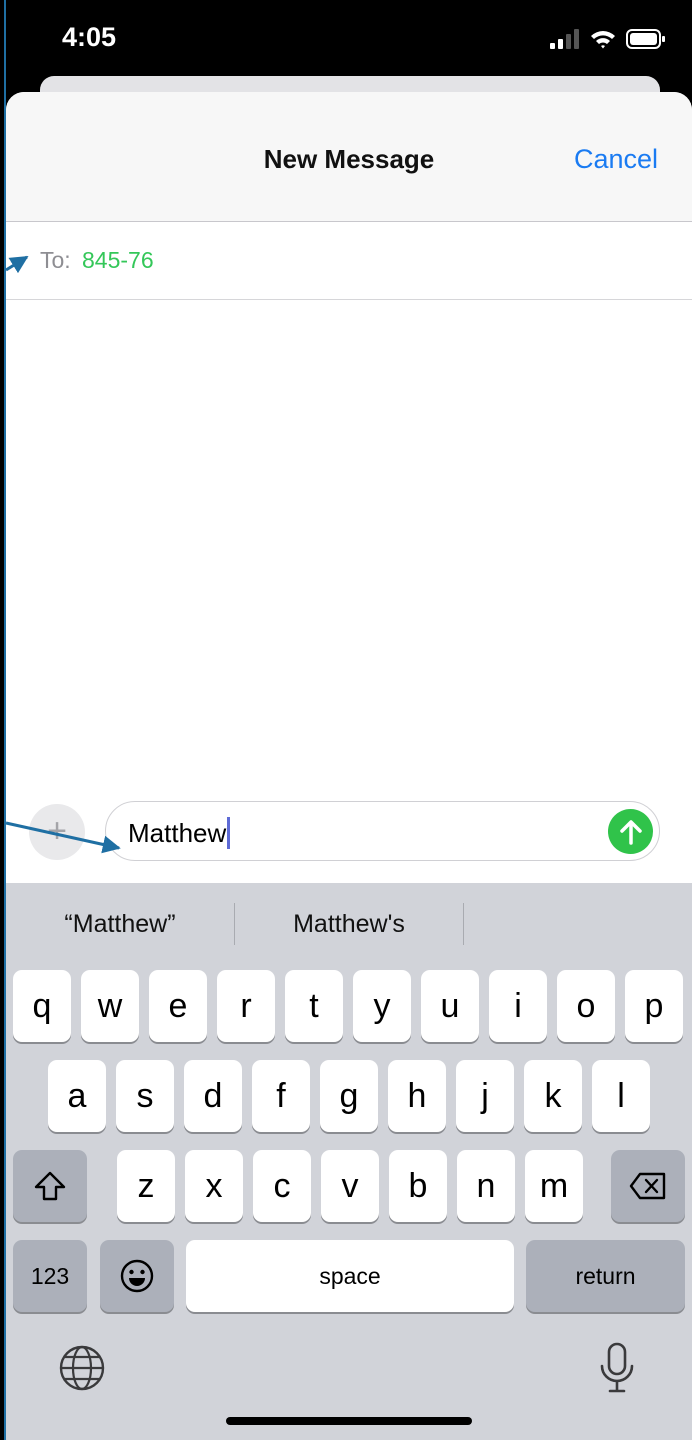 Image resolution: width=692 pixels, height=1440 pixels. I want to click on key-y: y, so click(382, 1006).